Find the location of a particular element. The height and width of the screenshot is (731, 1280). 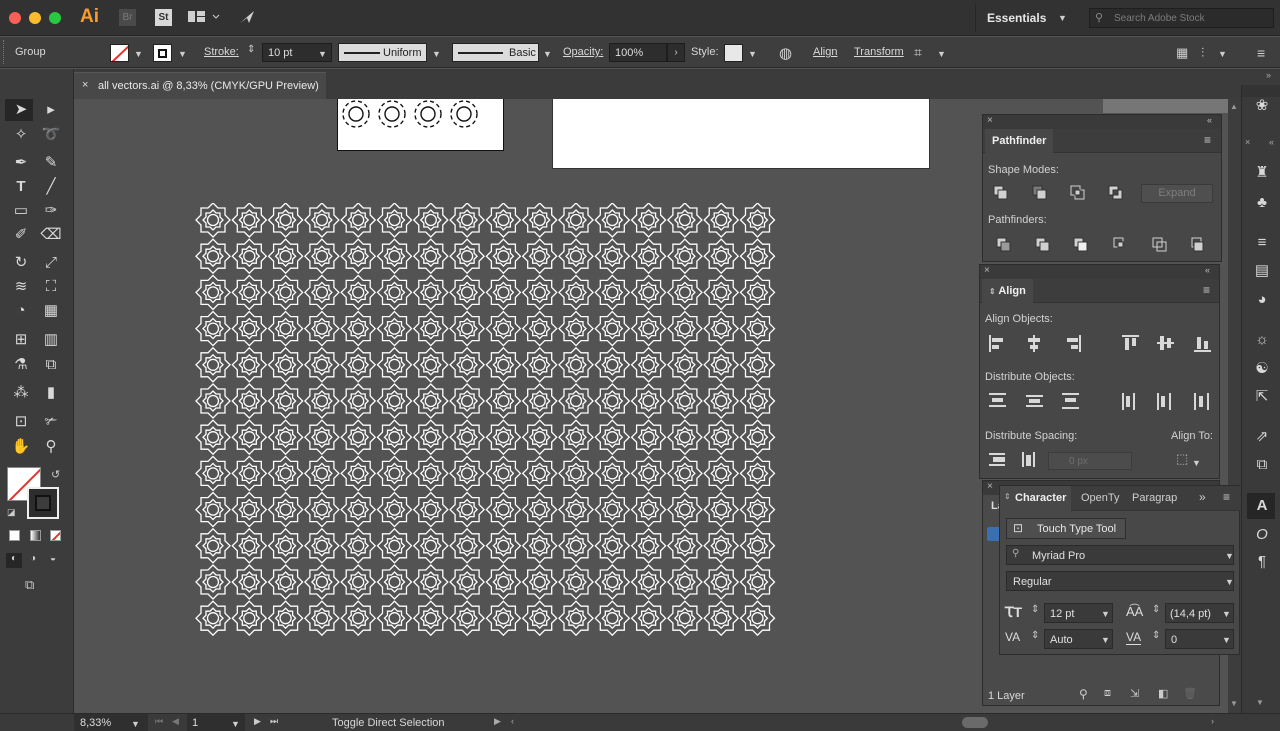

kerning-input: Auto ▼ is located at coordinates (1078, 639).